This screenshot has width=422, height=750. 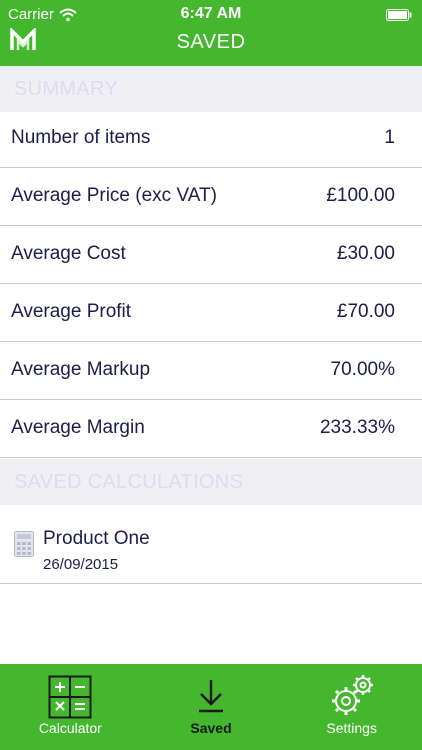 I want to click on summary-section-header: SUMMARY, so click(x=211, y=89).